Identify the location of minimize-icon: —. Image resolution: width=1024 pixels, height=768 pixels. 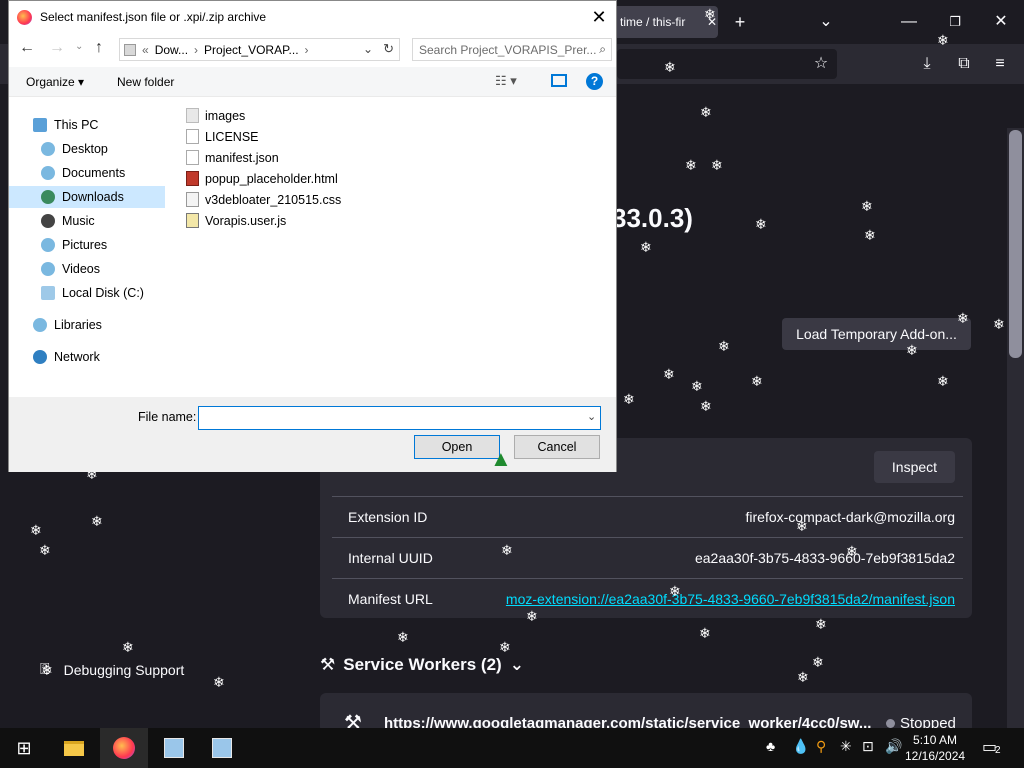
(909, 22).